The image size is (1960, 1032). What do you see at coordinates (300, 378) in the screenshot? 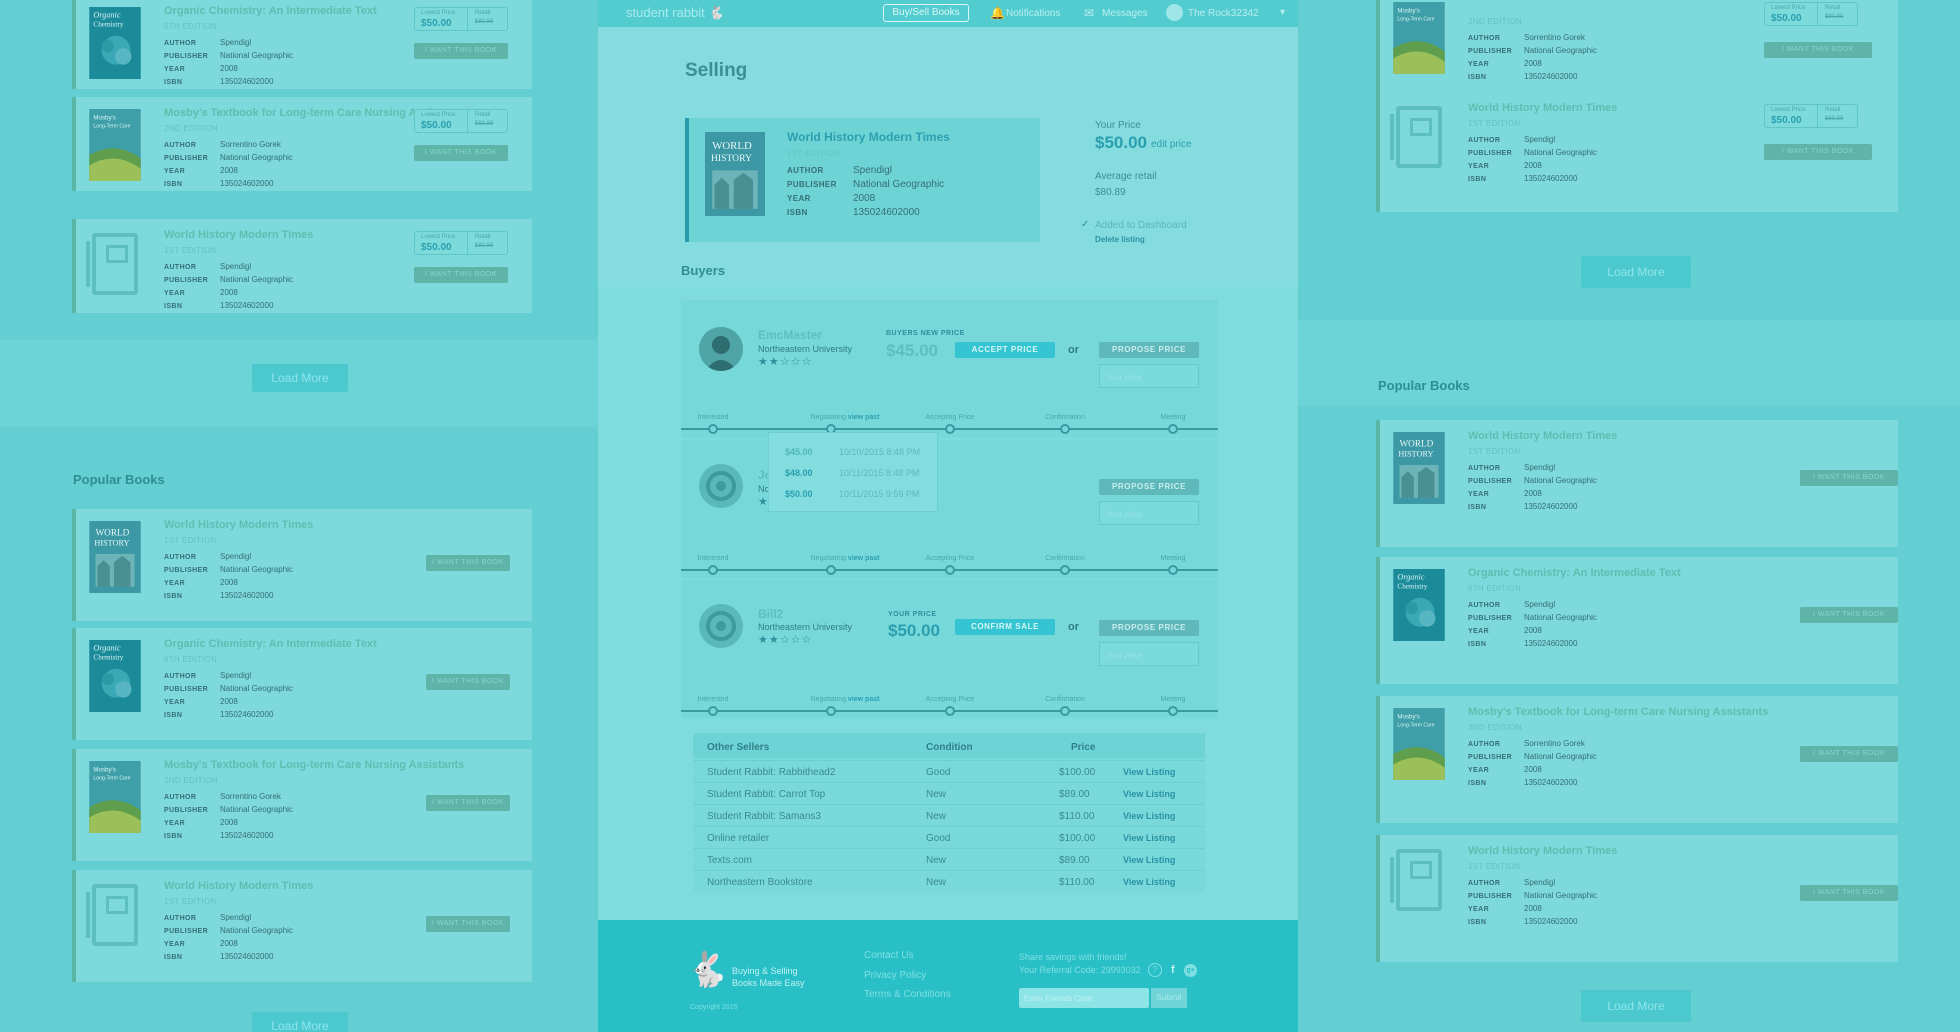
I see `left-load-more-button: Load More` at bounding box center [300, 378].